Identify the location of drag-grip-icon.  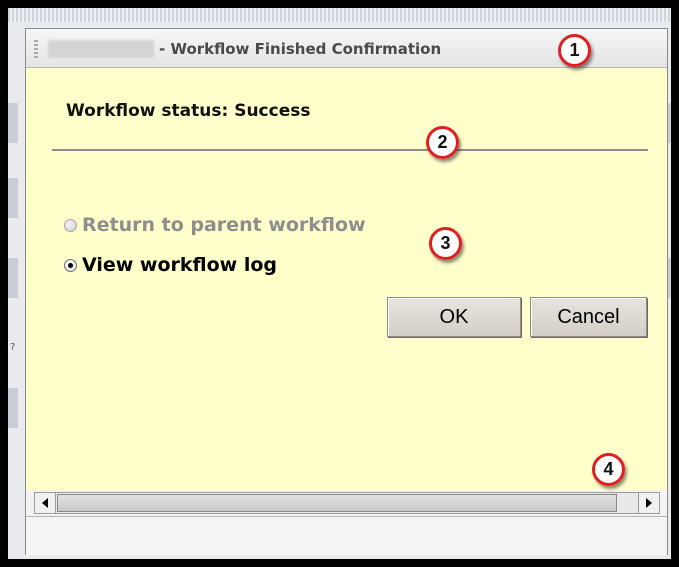
(36, 49).